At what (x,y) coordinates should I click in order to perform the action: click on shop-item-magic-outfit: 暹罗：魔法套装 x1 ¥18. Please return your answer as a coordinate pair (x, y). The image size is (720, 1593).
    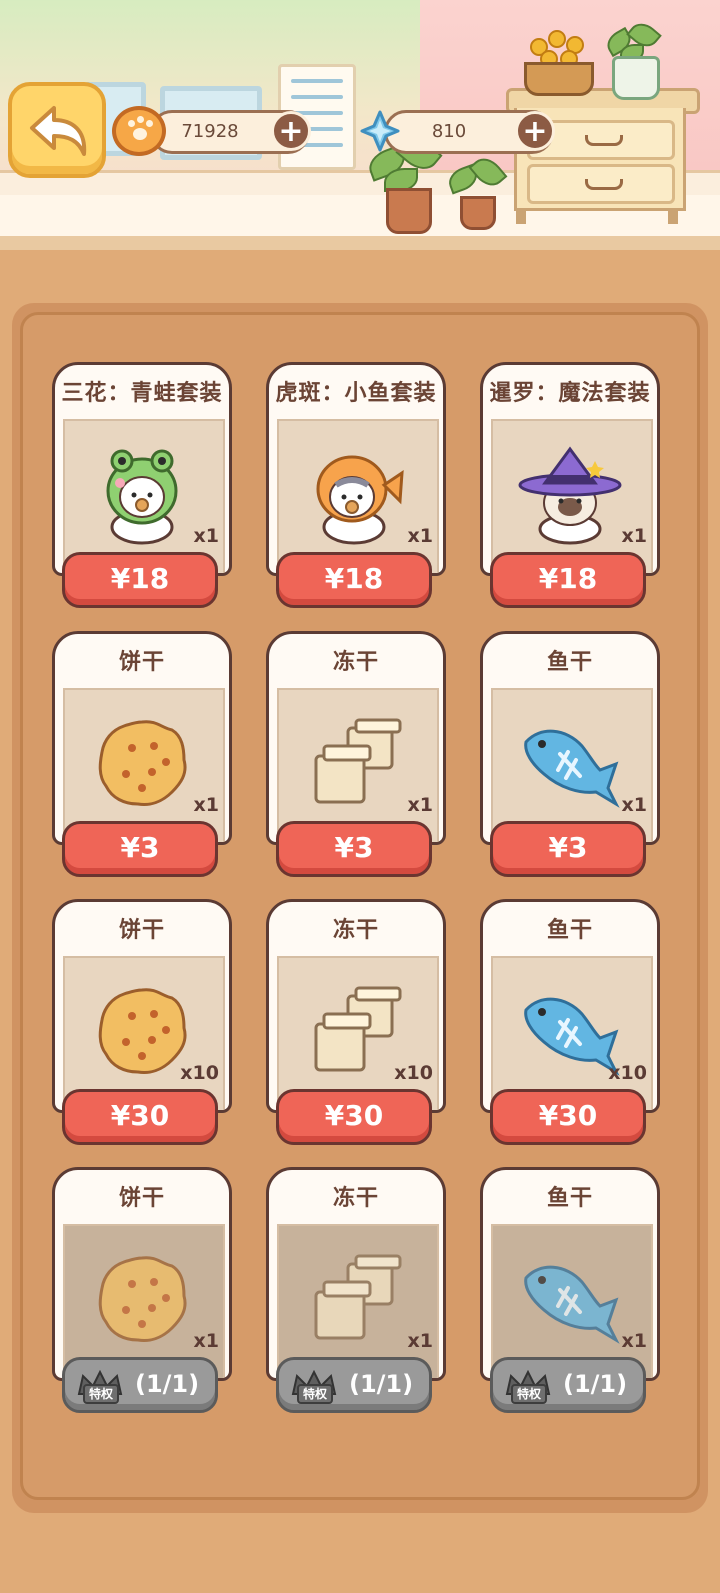
    Looking at the image, I should click on (570, 485).